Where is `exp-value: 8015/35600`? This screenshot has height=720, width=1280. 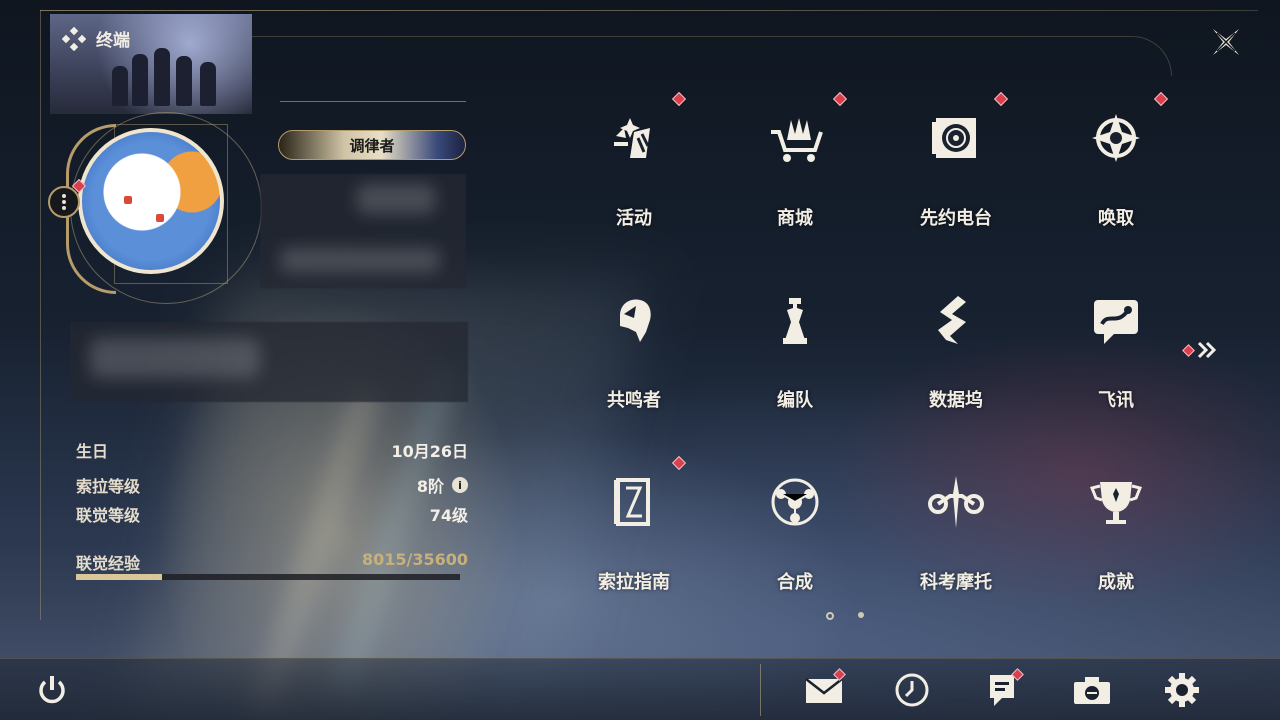
exp-value: 8015/35600 is located at coordinates (414, 559).